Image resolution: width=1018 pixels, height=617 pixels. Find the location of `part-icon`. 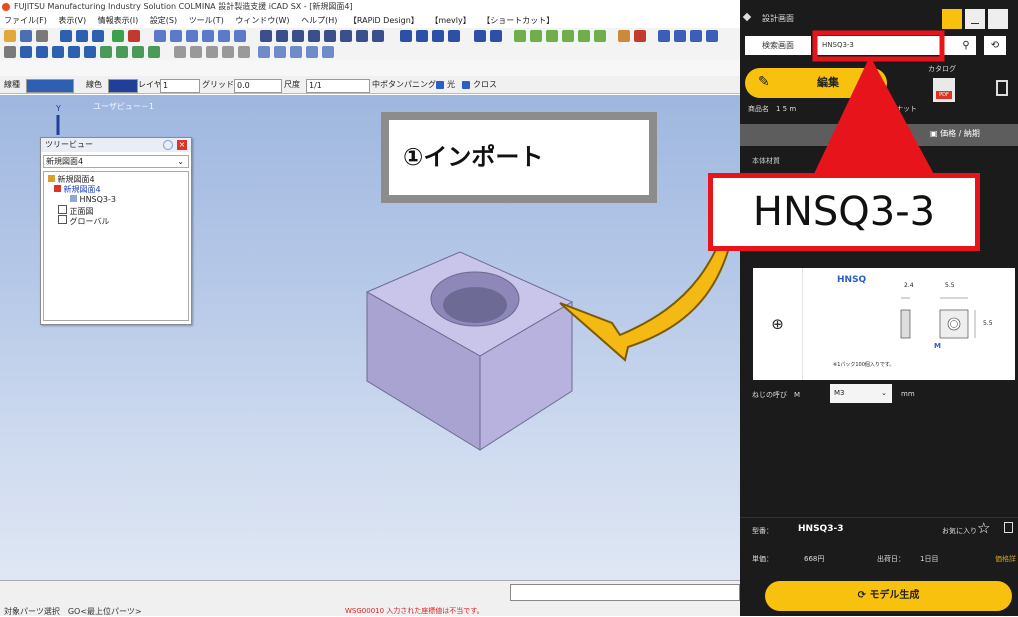

part-icon is located at coordinates (118, 36).